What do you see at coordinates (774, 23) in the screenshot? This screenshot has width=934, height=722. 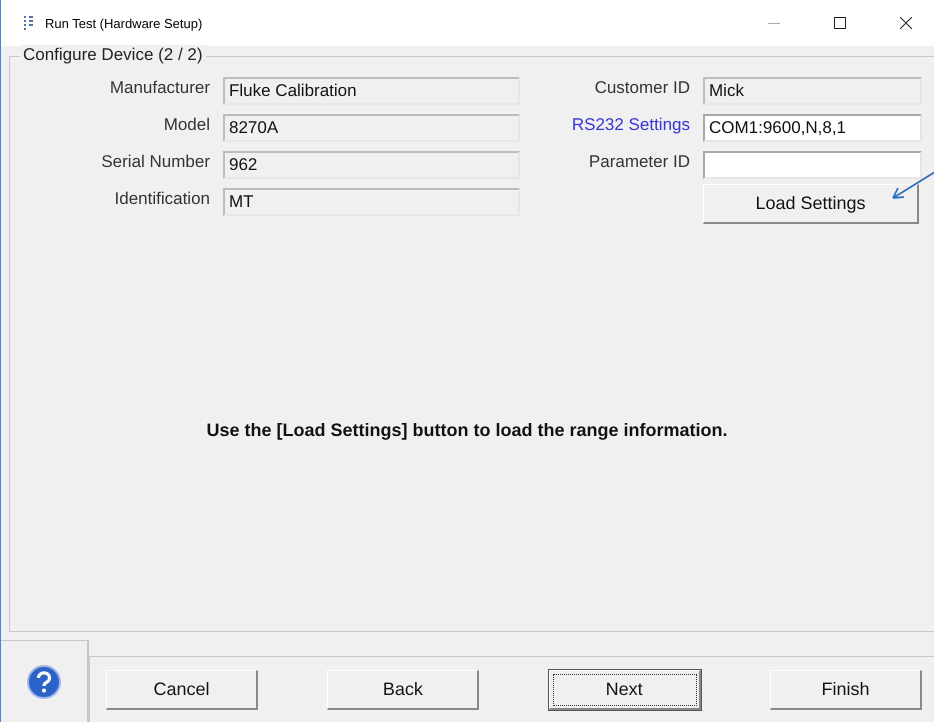 I see `minimize-icon` at bounding box center [774, 23].